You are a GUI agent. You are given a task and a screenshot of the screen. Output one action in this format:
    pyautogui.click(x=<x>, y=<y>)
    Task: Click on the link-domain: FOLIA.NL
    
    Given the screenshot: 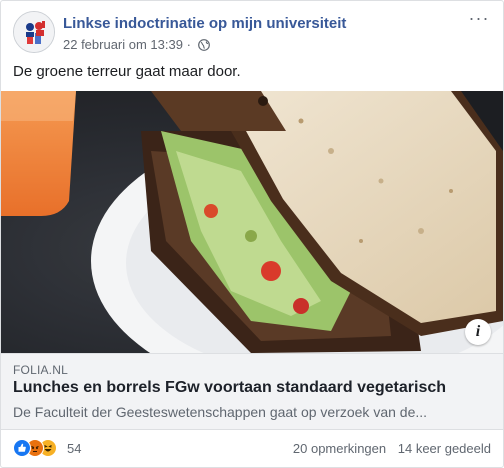 What is the action you would take?
    pyautogui.click(x=40, y=370)
    